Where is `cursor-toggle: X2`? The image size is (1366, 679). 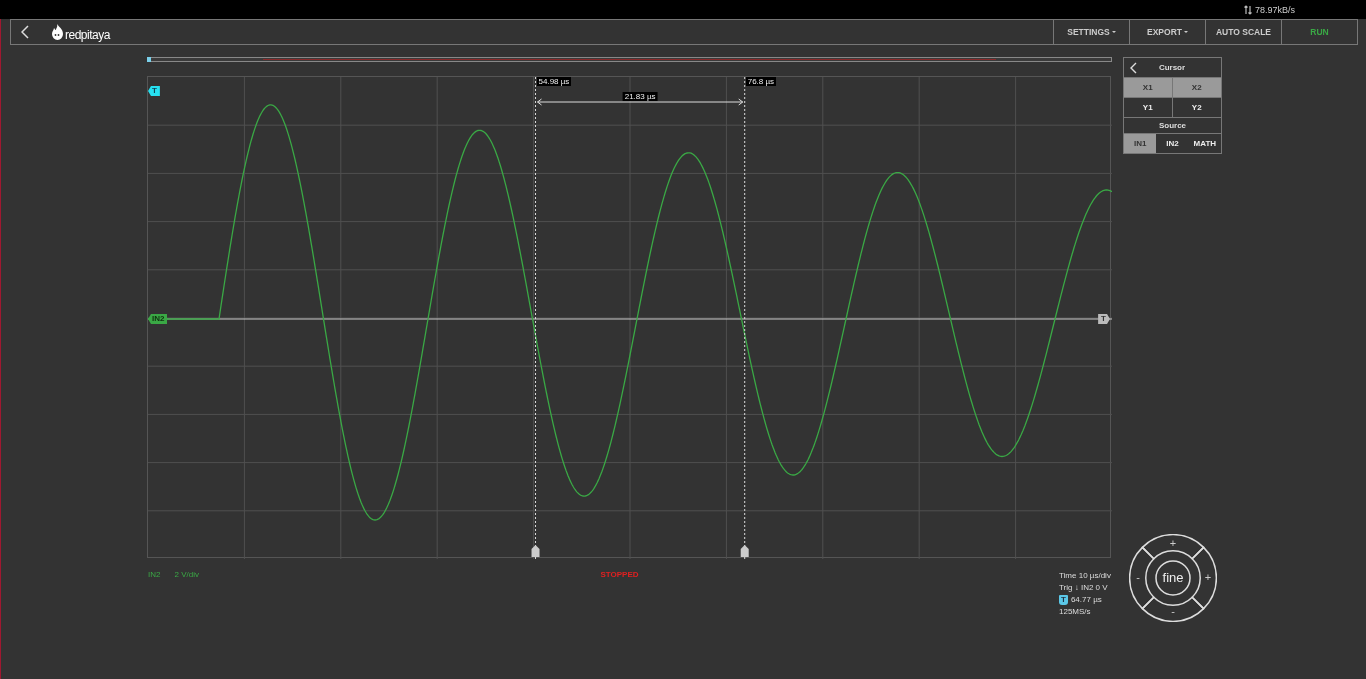 cursor-toggle: X2 is located at coordinates (1196, 88).